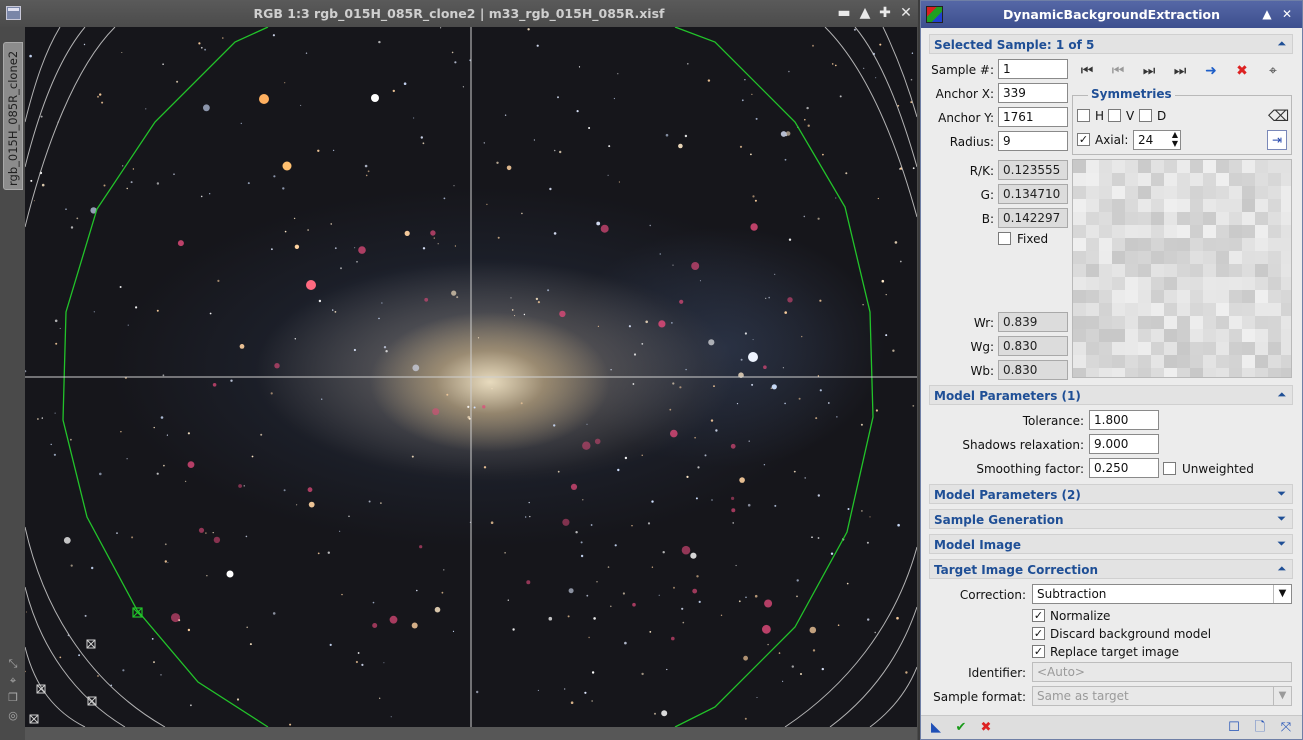  I want to click on cancel-icon: ✖, so click(986, 728).